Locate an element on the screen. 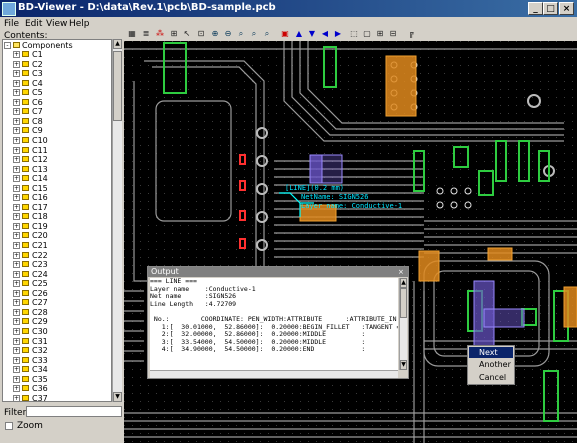  close-button: × is located at coordinates (566, 8).